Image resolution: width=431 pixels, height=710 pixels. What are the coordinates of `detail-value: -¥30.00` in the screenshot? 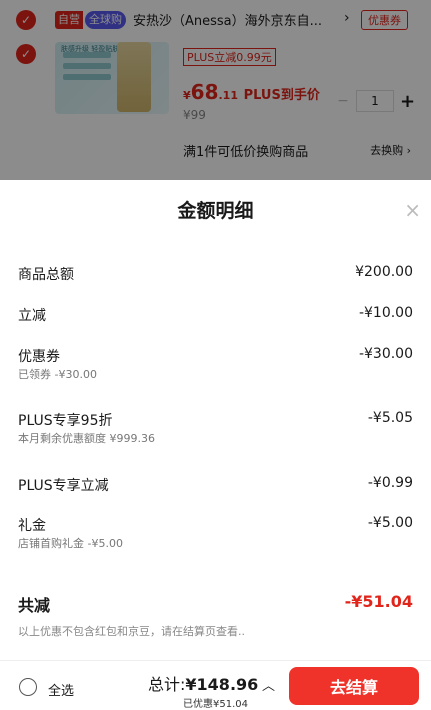 It's located at (385, 354).